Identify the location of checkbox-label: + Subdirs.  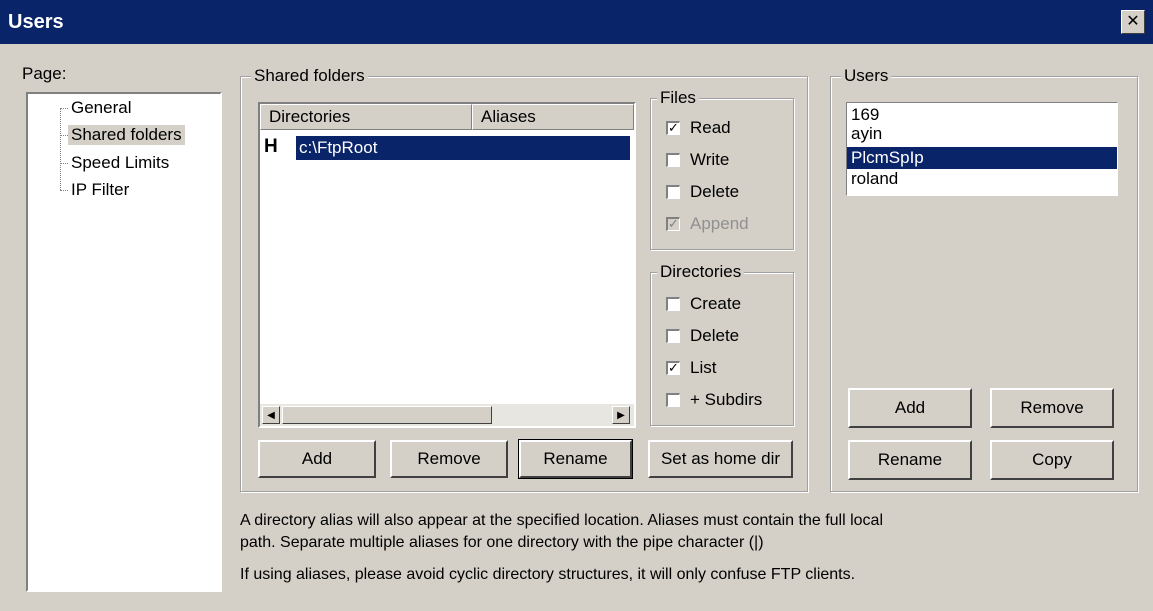
(726, 399).